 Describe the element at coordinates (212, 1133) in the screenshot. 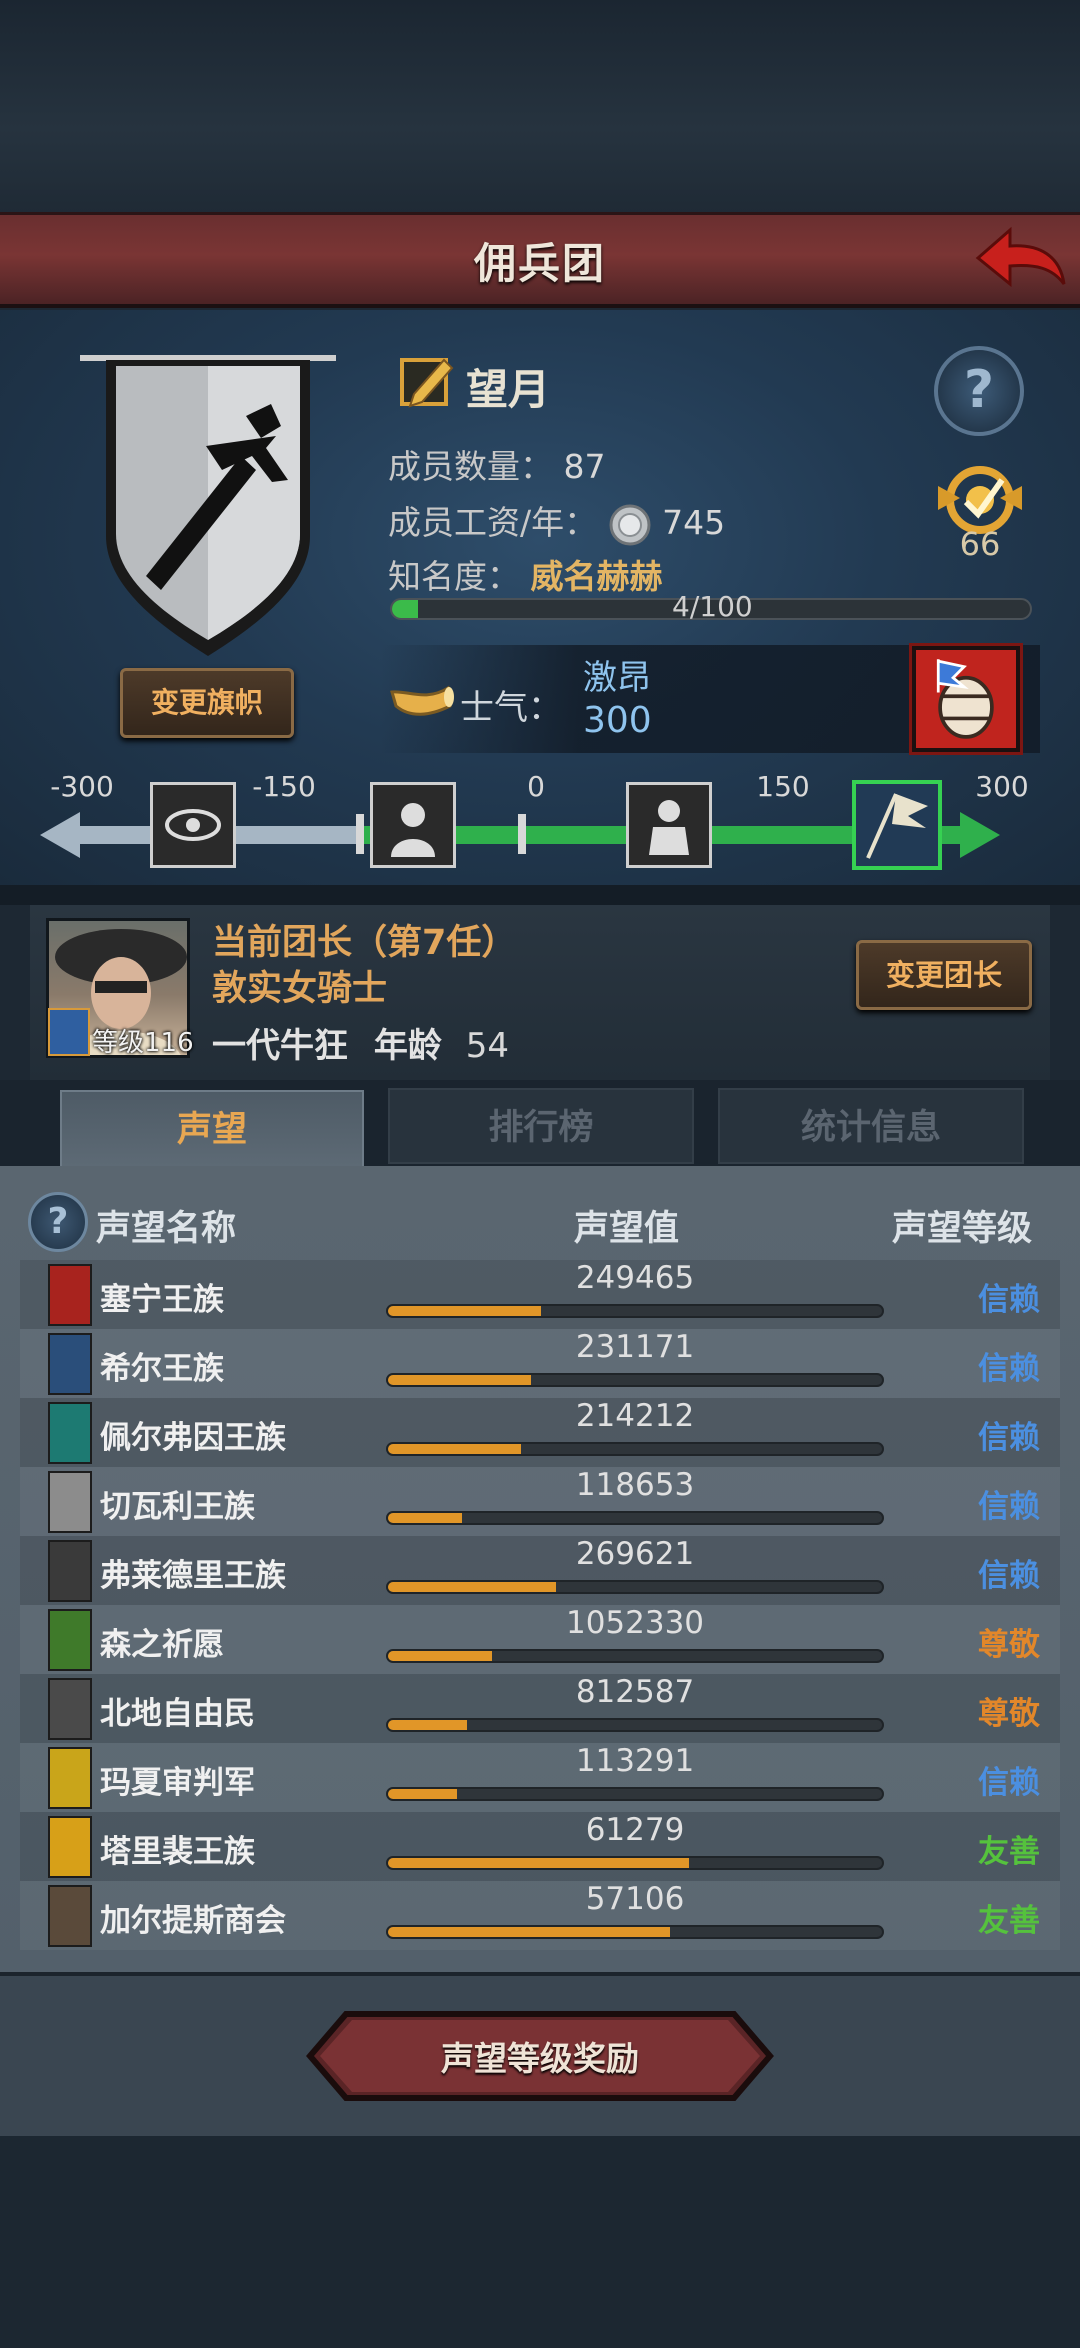

I see `tab-reputation: 声望` at that location.